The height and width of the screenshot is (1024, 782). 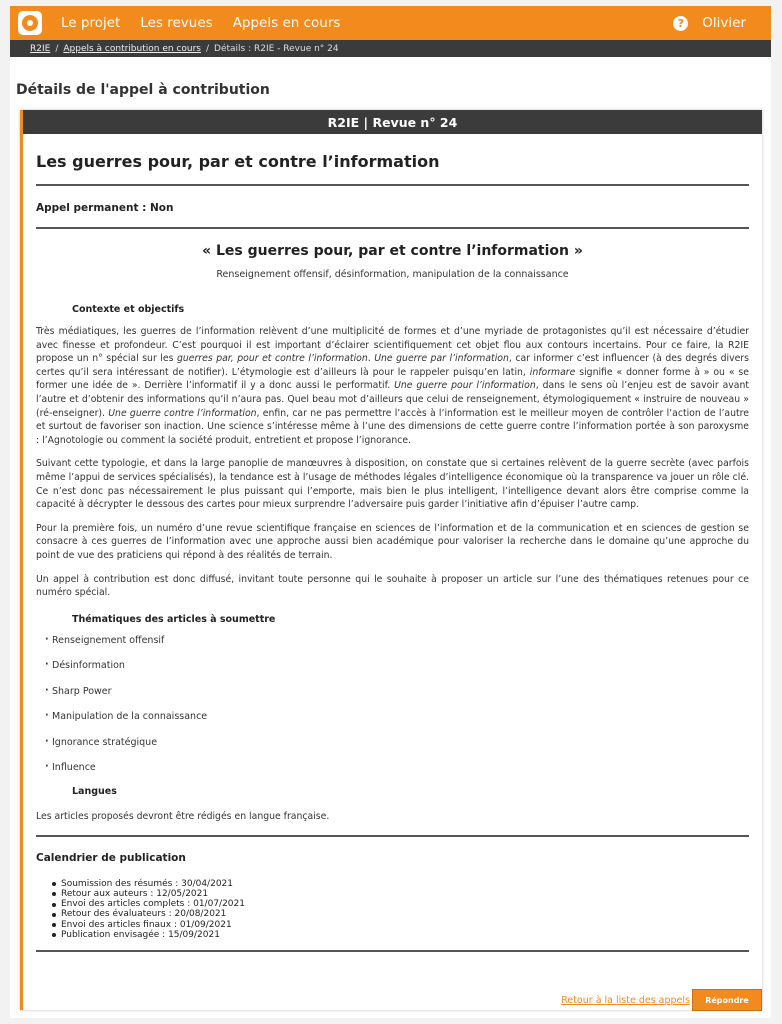 I want to click on theme-item: Renseignement offensif, so click(x=392, y=647).